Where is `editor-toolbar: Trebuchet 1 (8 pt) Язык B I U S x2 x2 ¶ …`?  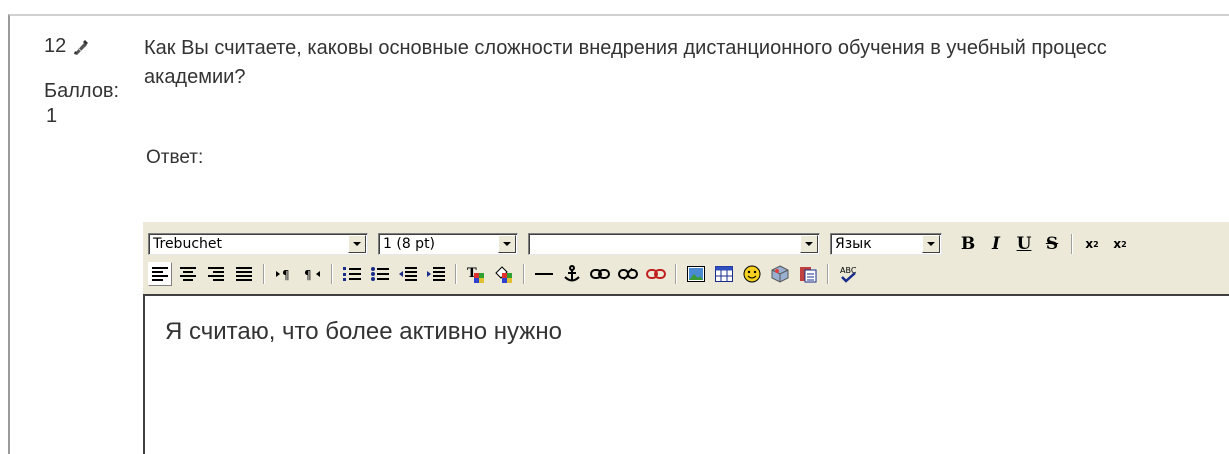 editor-toolbar: Trebuchet 1 (8 pt) Язык B I U S x2 x2 ¶ … is located at coordinates (686, 258).